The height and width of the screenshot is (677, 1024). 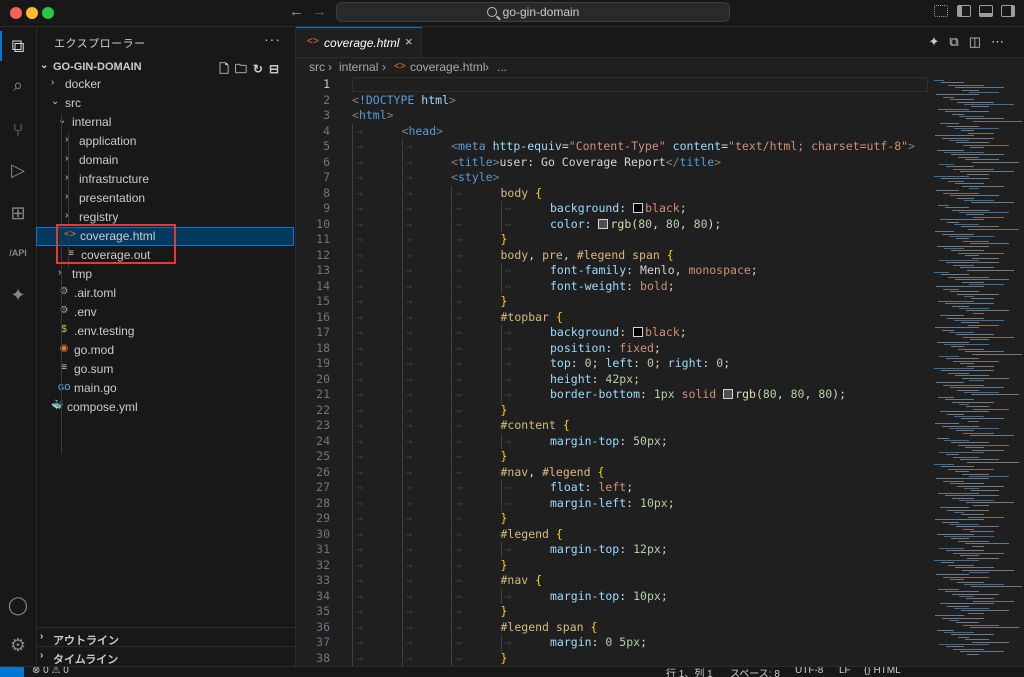 I want to click on problems-indicator: ⊗ 0 ⚠ 0, so click(x=50, y=671).